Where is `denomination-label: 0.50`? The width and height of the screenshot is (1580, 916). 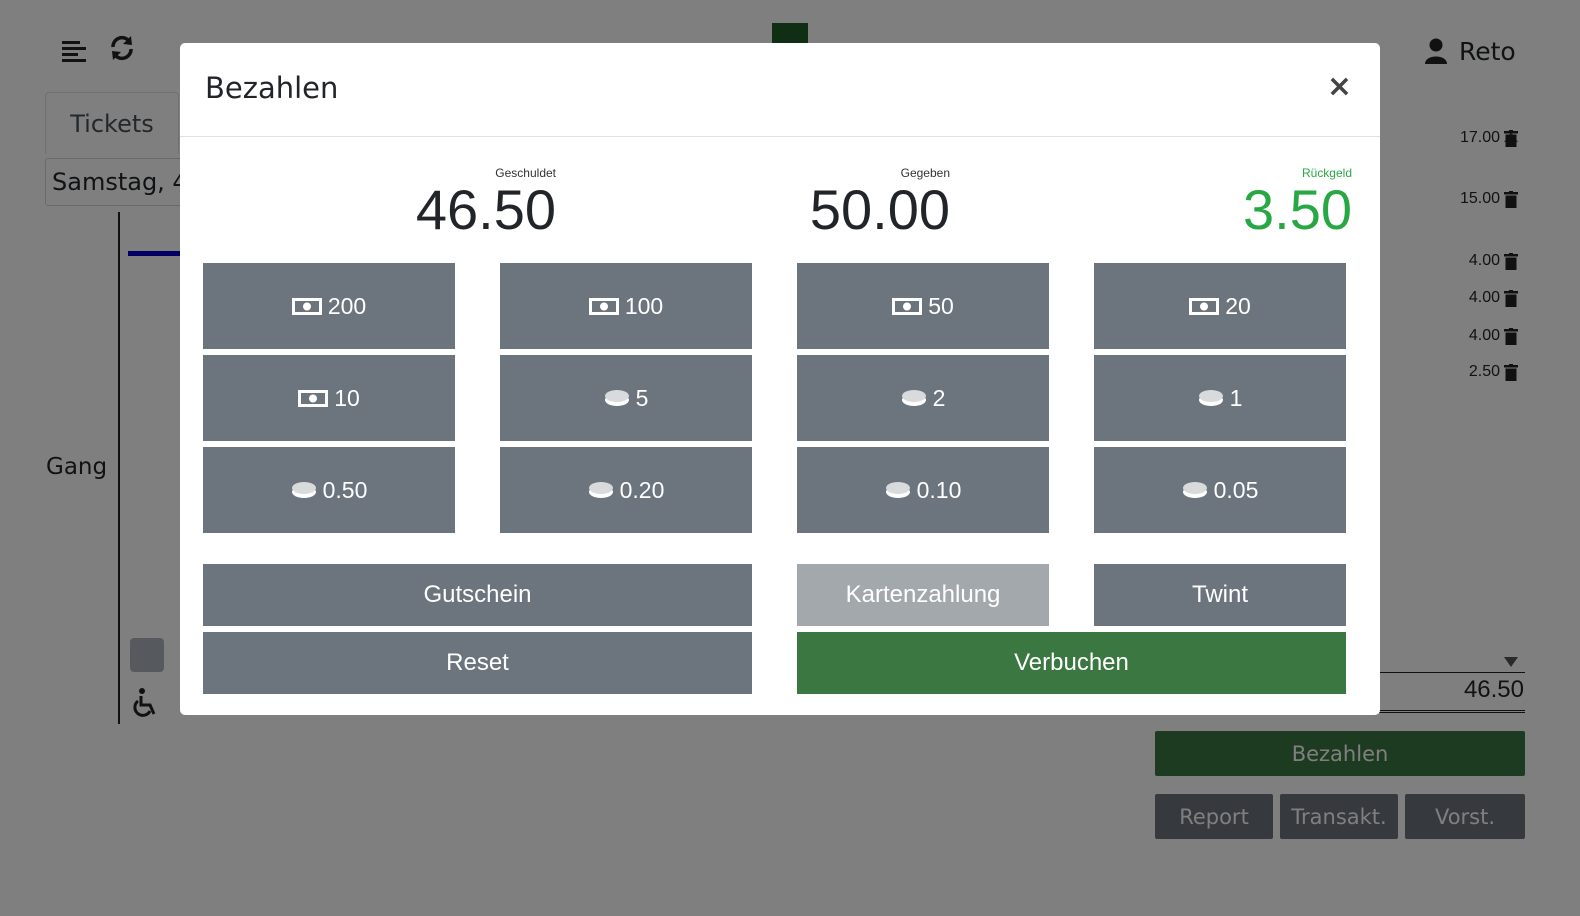
denomination-label: 0.50 is located at coordinates (345, 489).